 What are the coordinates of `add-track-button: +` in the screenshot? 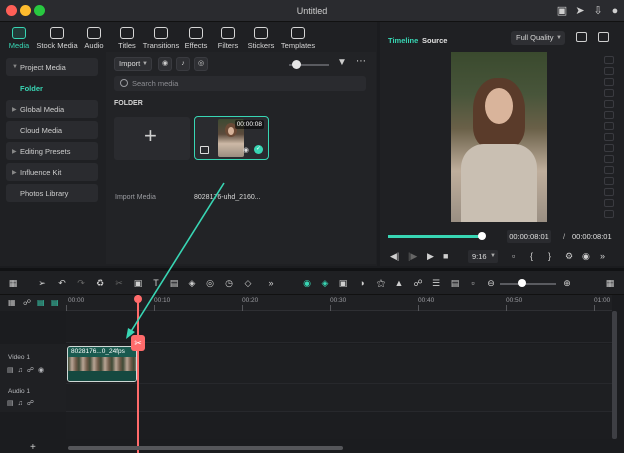 It's located at (33, 447).